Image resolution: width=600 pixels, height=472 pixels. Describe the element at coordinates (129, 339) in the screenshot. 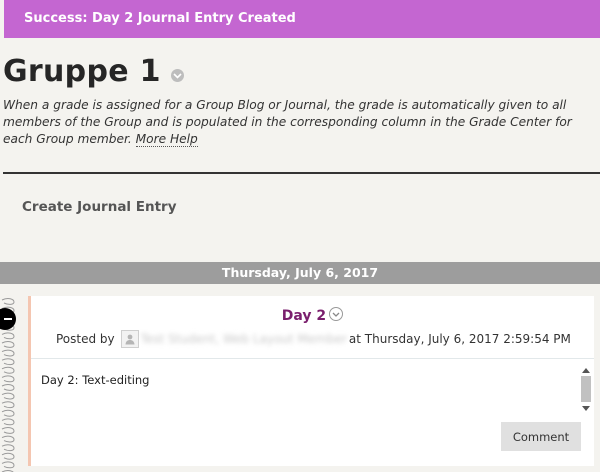

I see `user-icon` at that location.